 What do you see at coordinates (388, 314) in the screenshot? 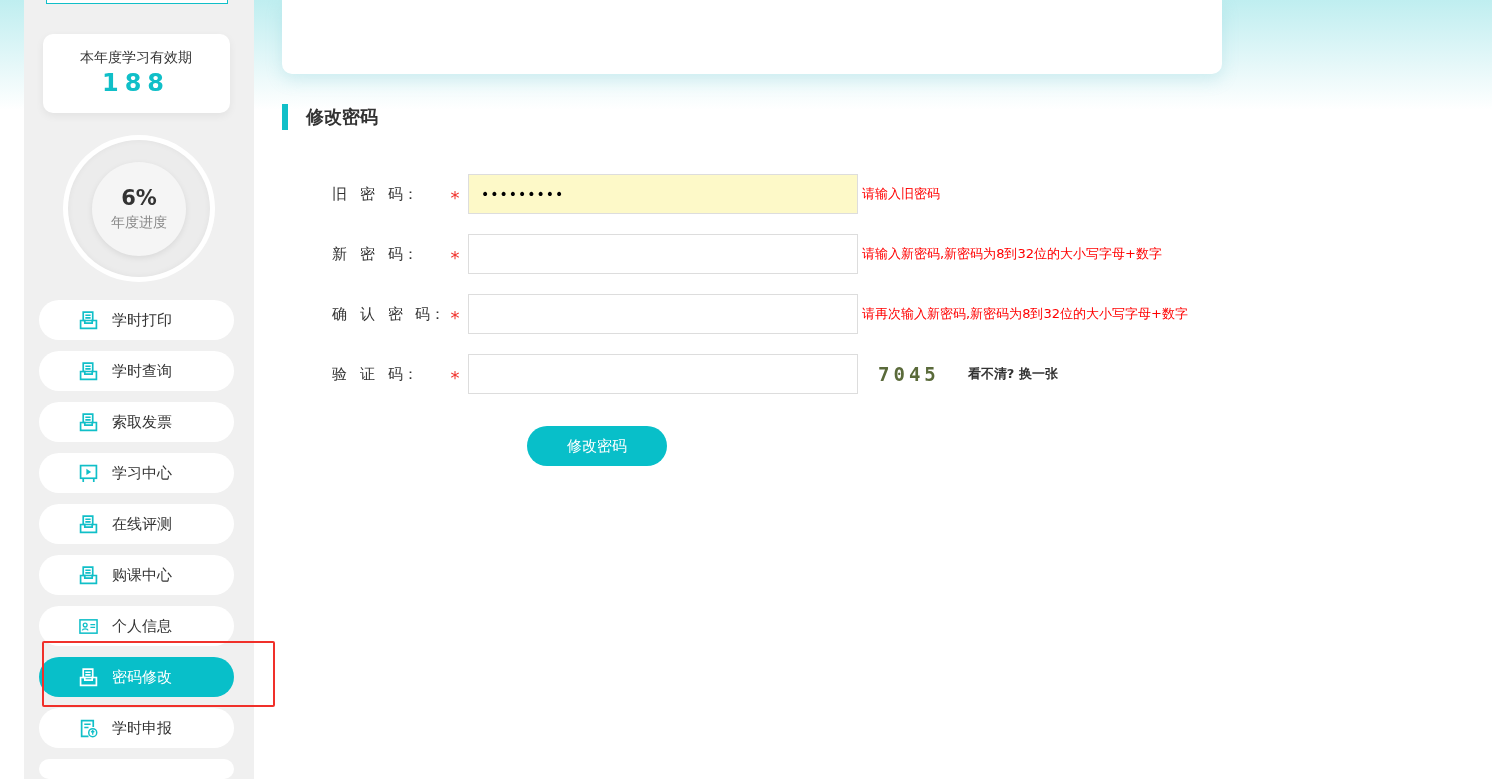
I see `field-label: 确 认 密 码：` at bounding box center [388, 314].